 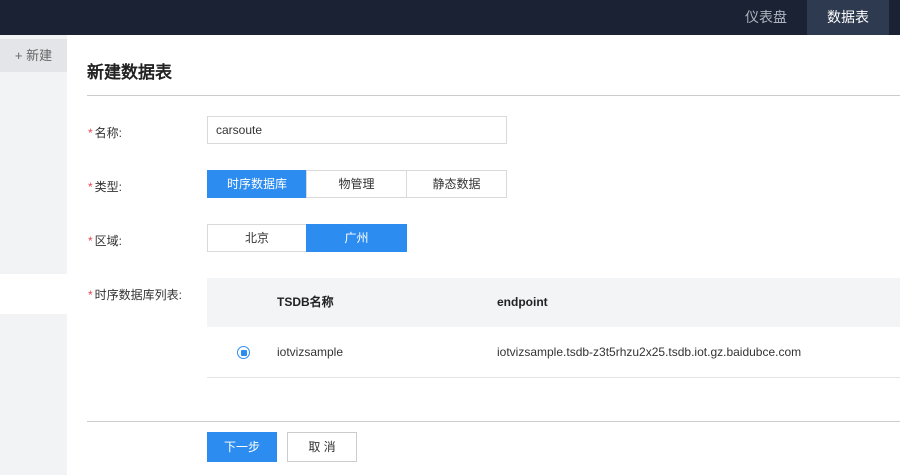 I want to click on type-option-thing: 物管理, so click(x=356, y=184).